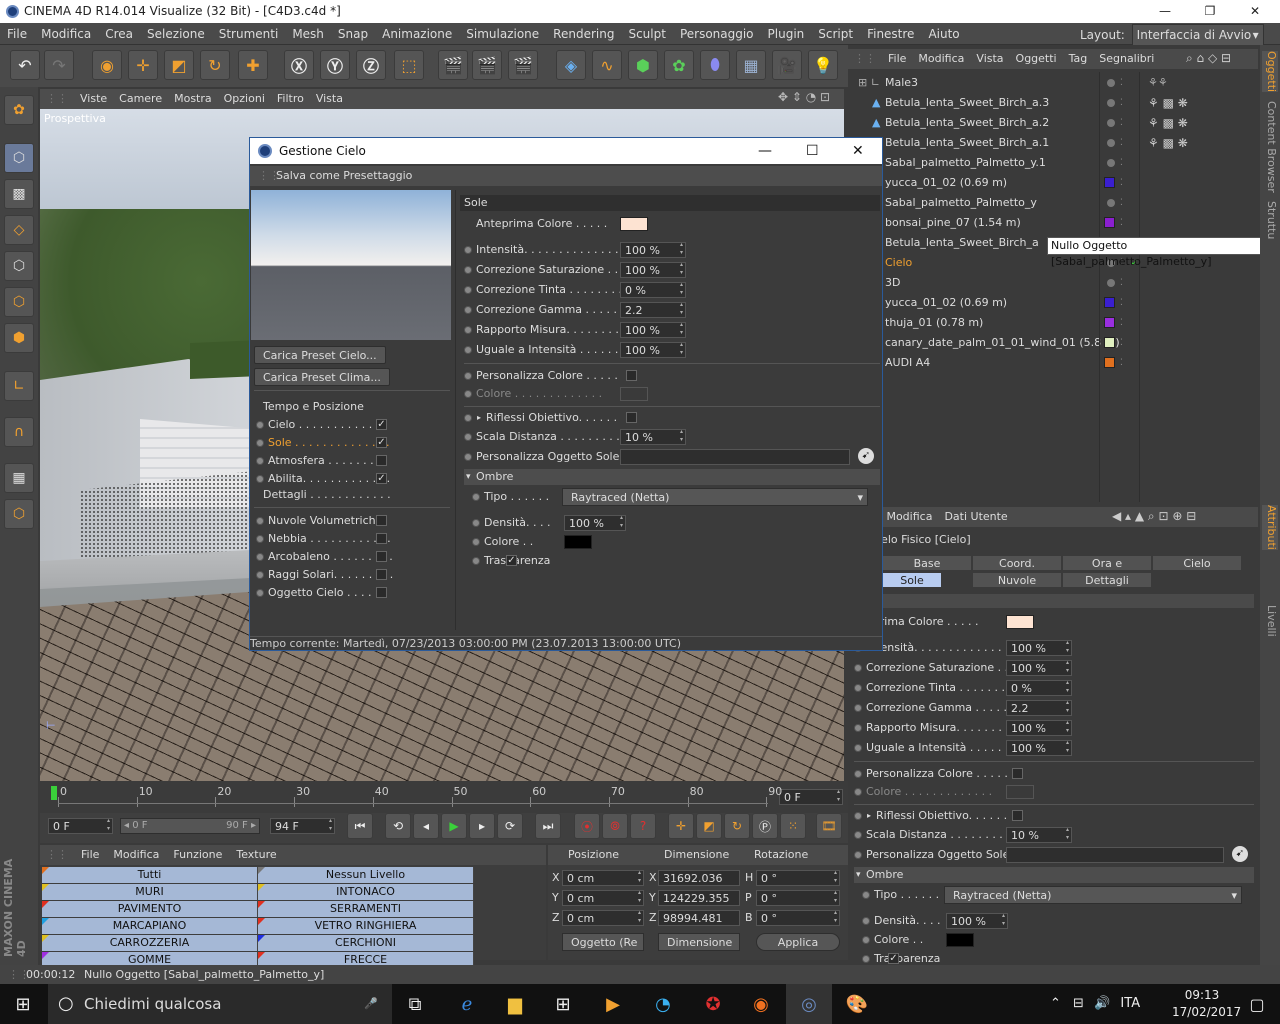 The image size is (1280, 1024). I want to click on material-layer-cell: MURI, so click(150, 892).